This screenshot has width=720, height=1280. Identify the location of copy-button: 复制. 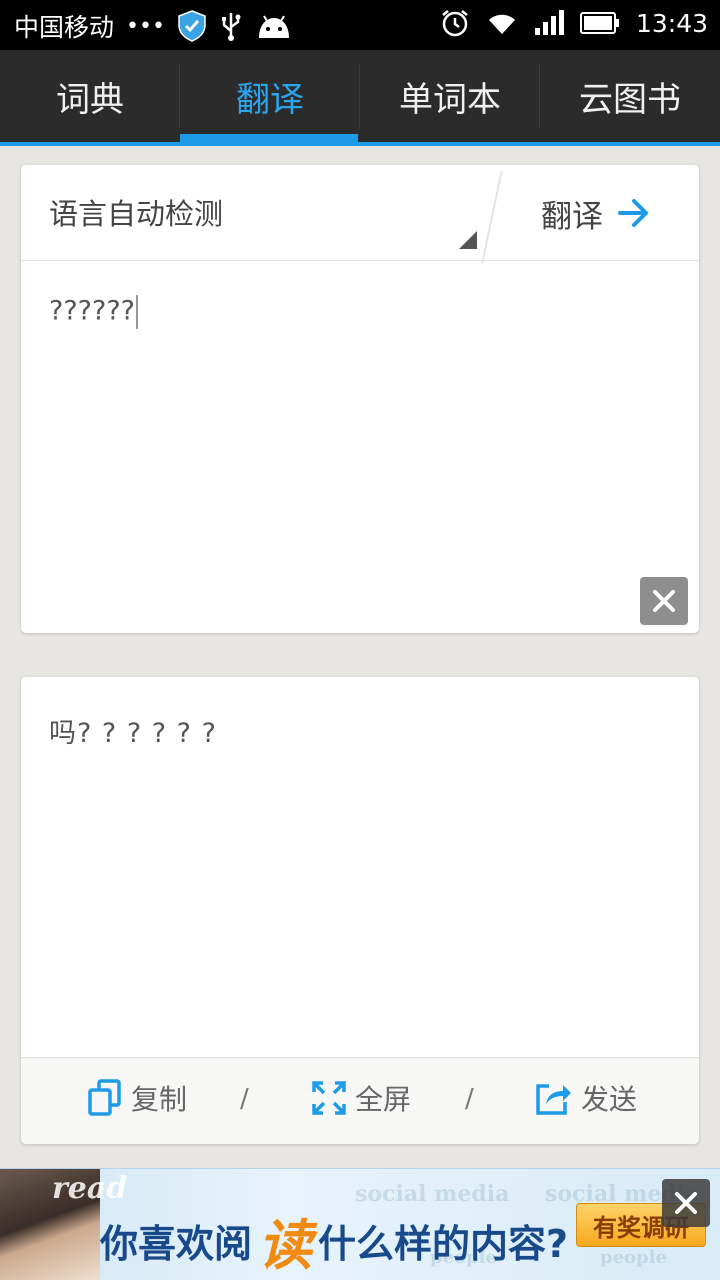
(137, 1098).